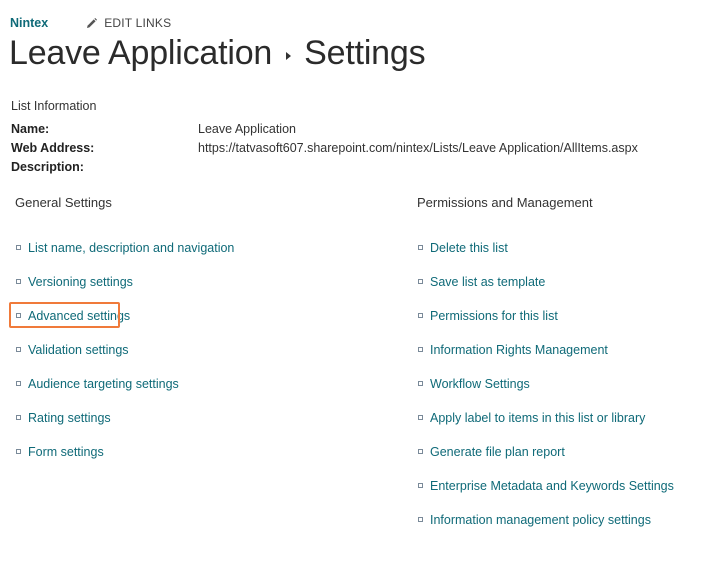 The image size is (716, 562). What do you see at coordinates (519, 350) in the screenshot?
I see `information-rights-management-link: Information Rights Management` at bounding box center [519, 350].